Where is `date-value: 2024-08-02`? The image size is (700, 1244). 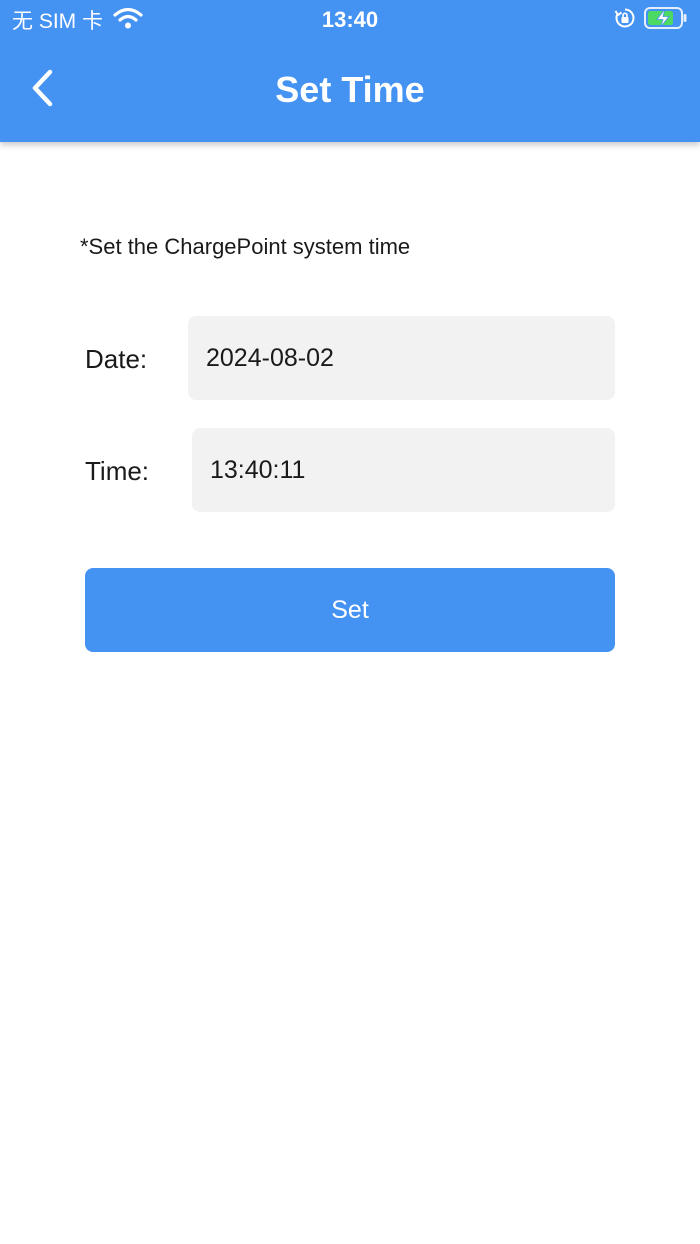
date-value: 2024-08-02 is located at coordinates (270, 358).